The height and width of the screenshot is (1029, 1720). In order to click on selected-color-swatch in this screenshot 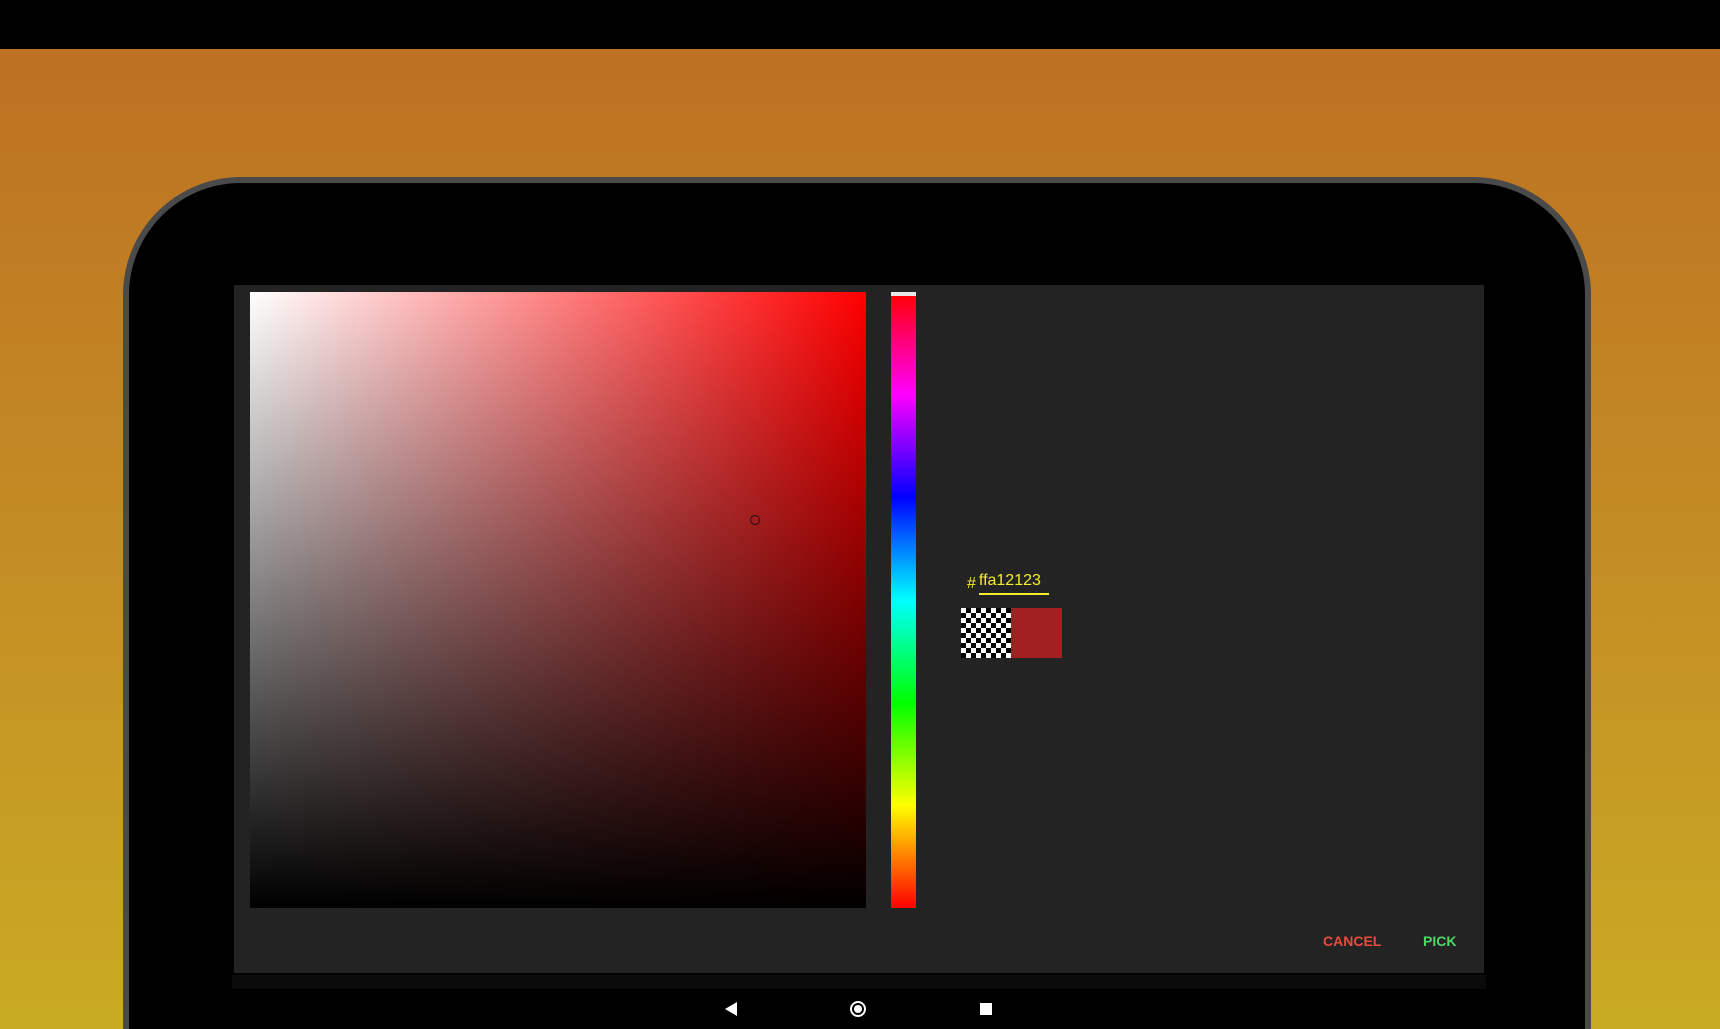, I will do `click(1036, 633)`.